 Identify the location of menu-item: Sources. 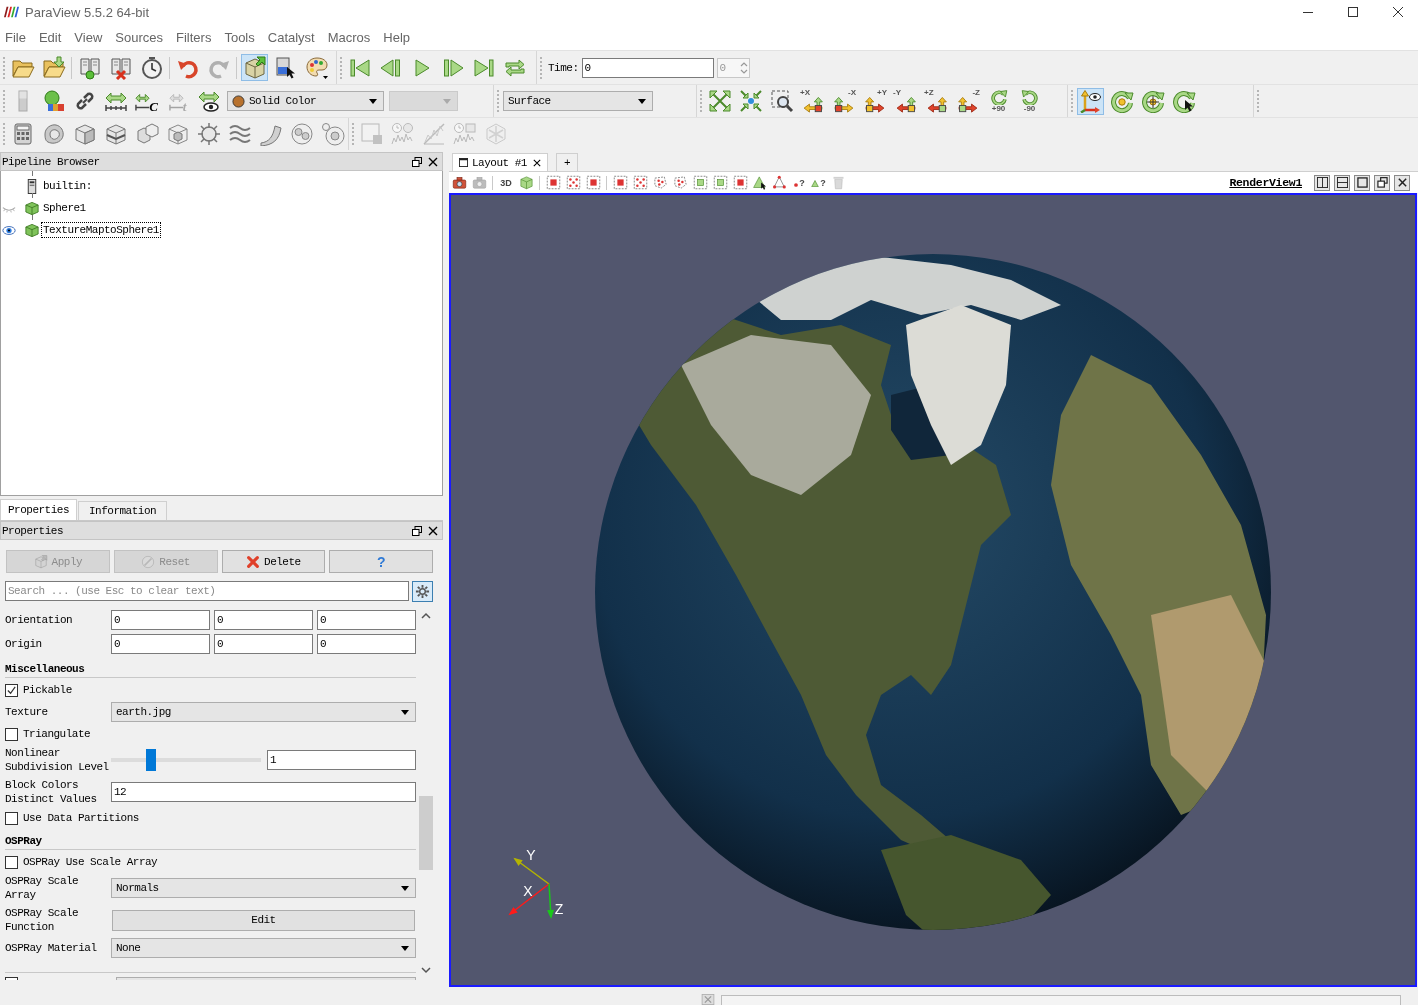
(139, 37).